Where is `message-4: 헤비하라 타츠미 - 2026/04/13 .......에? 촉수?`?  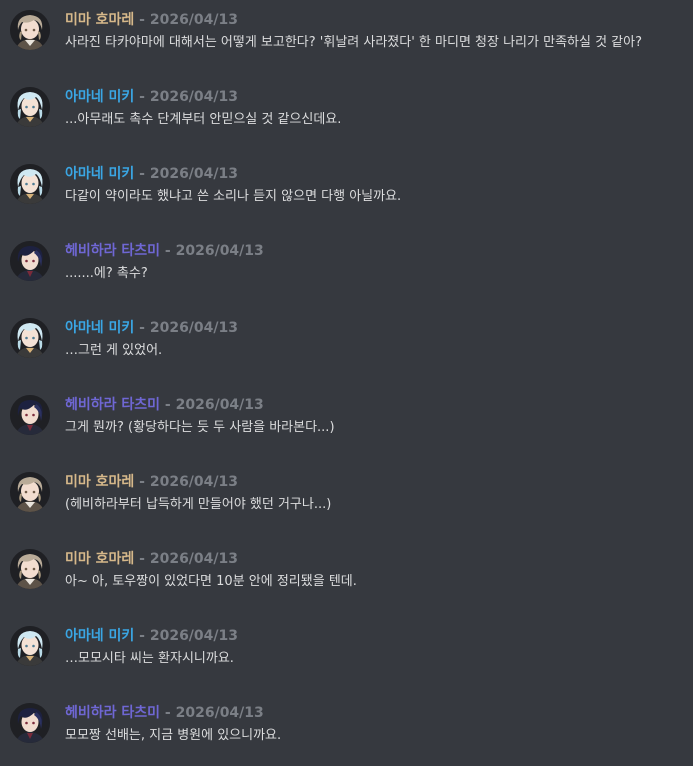
message-4: 헤비하라 타츠미 - 2026/04/13 .......에? 촉수? is located at coordinates (346, 271).